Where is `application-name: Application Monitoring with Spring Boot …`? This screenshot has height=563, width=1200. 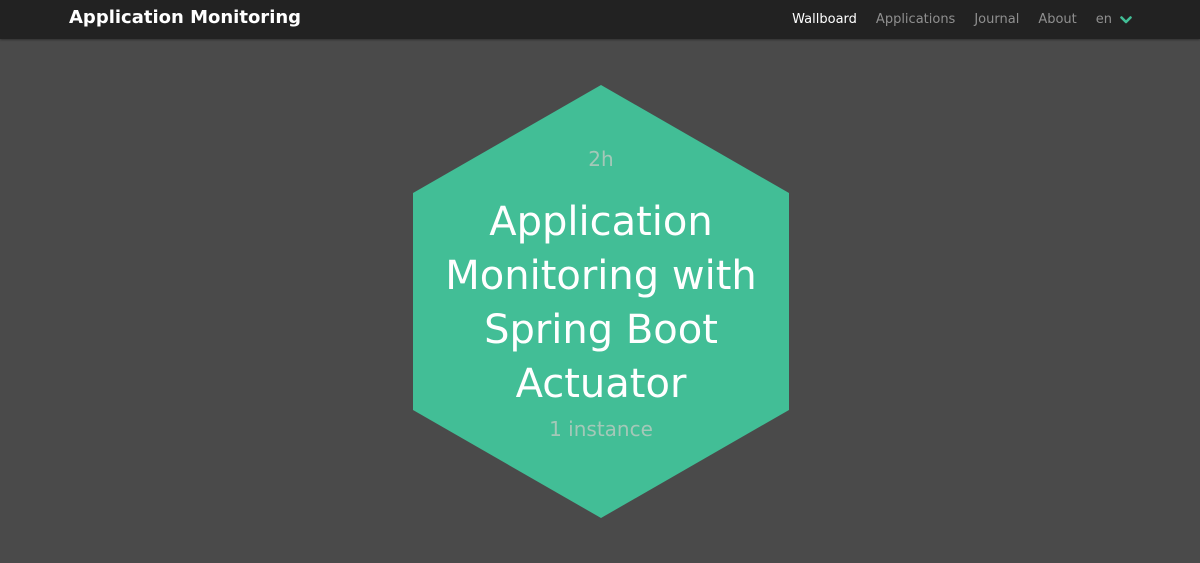 application-name: Application Monitoring with Spring Boot … is located at coordinates (601, 303).